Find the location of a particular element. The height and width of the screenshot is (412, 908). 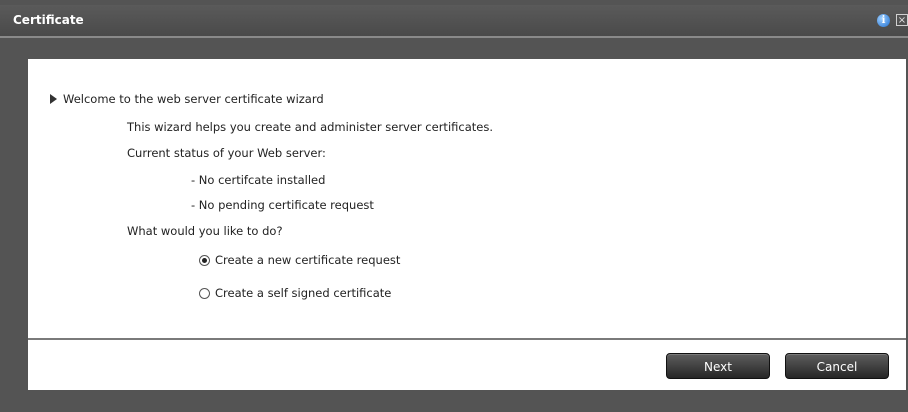

wizard-footer is located at coordinates (467, 365).